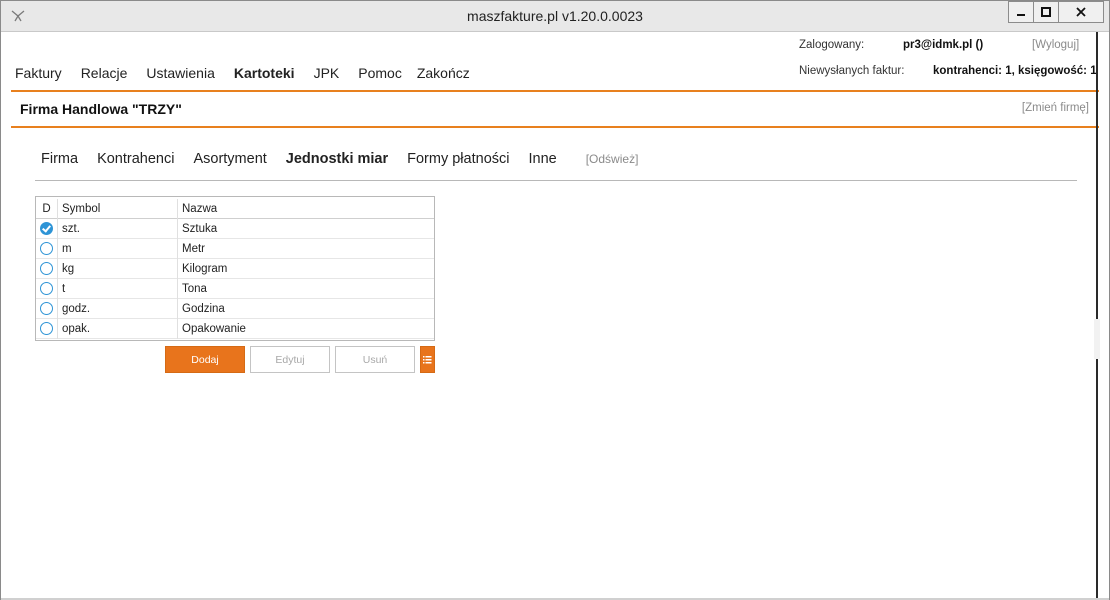 Image resolution: width=1110 pixels, height=600 pixels. What do you see at coordinates (194, 289) in the screenshot?
I see `name-cell: Tona` at bounding box center [194, 289].